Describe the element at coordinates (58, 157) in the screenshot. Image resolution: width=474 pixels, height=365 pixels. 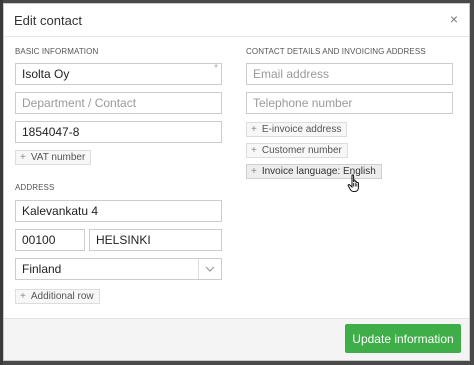
I see `vat-number-label: VAT number` at that location.